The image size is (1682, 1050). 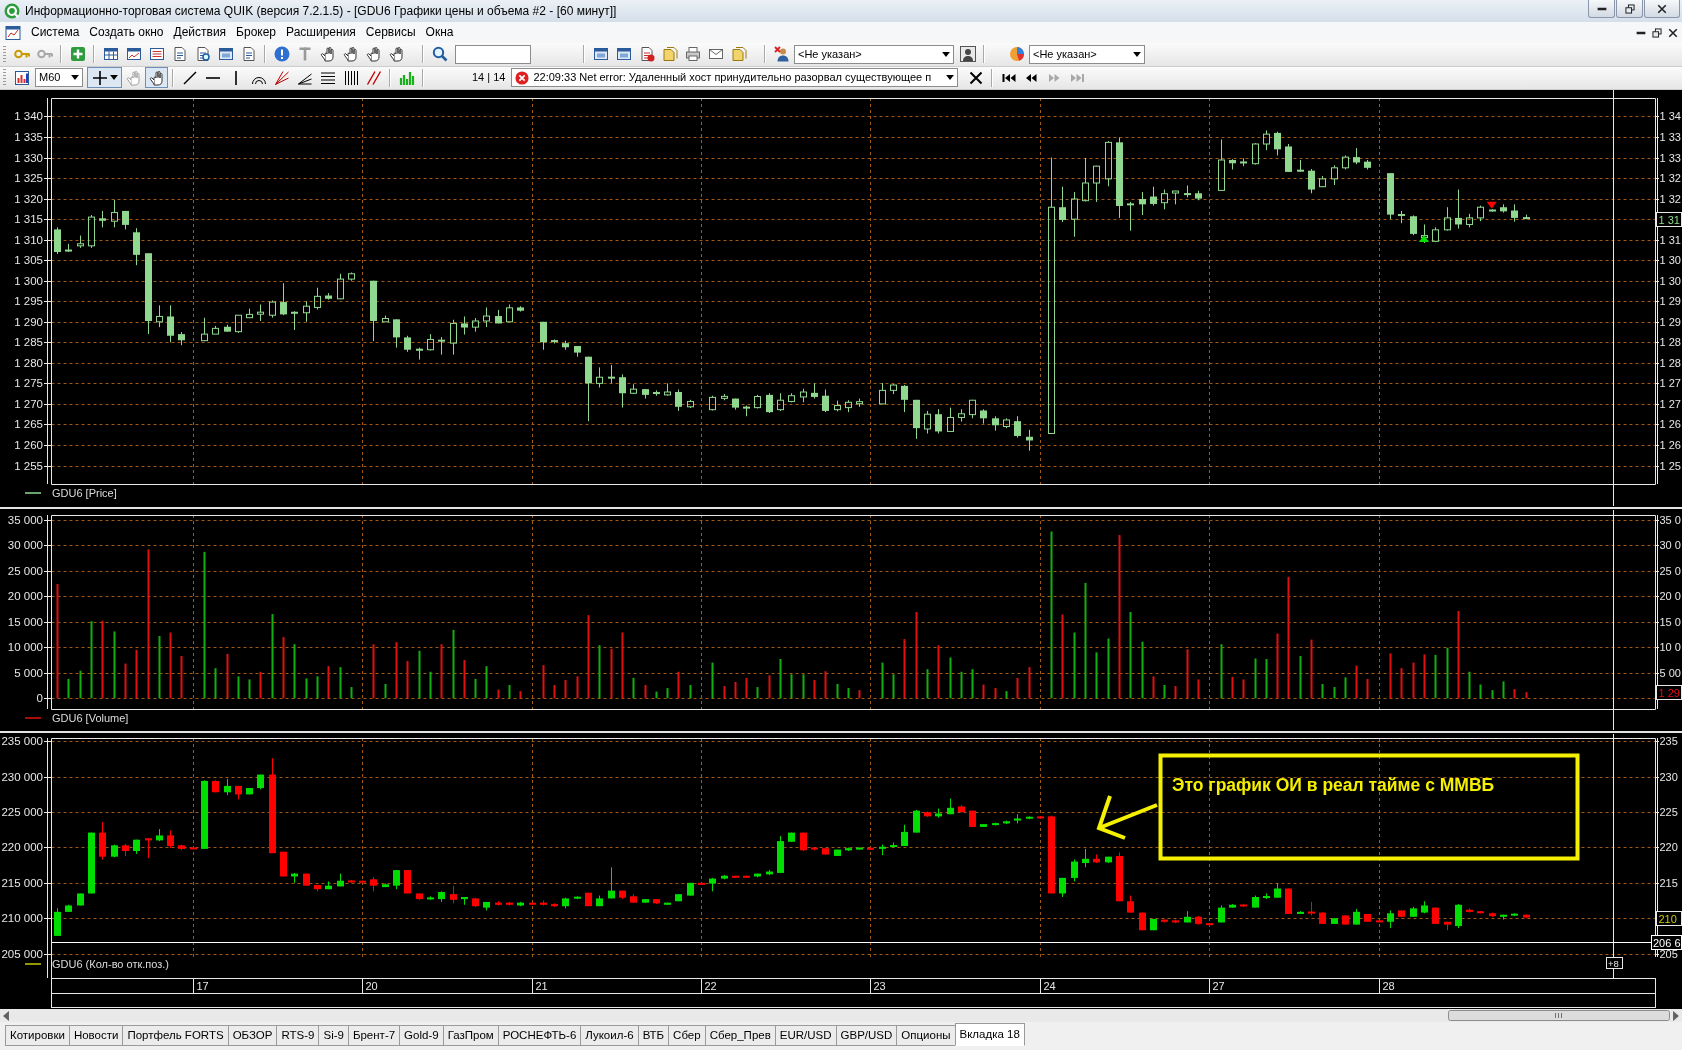 I want to click on date-label: 28, so click(x=1388, y=986).